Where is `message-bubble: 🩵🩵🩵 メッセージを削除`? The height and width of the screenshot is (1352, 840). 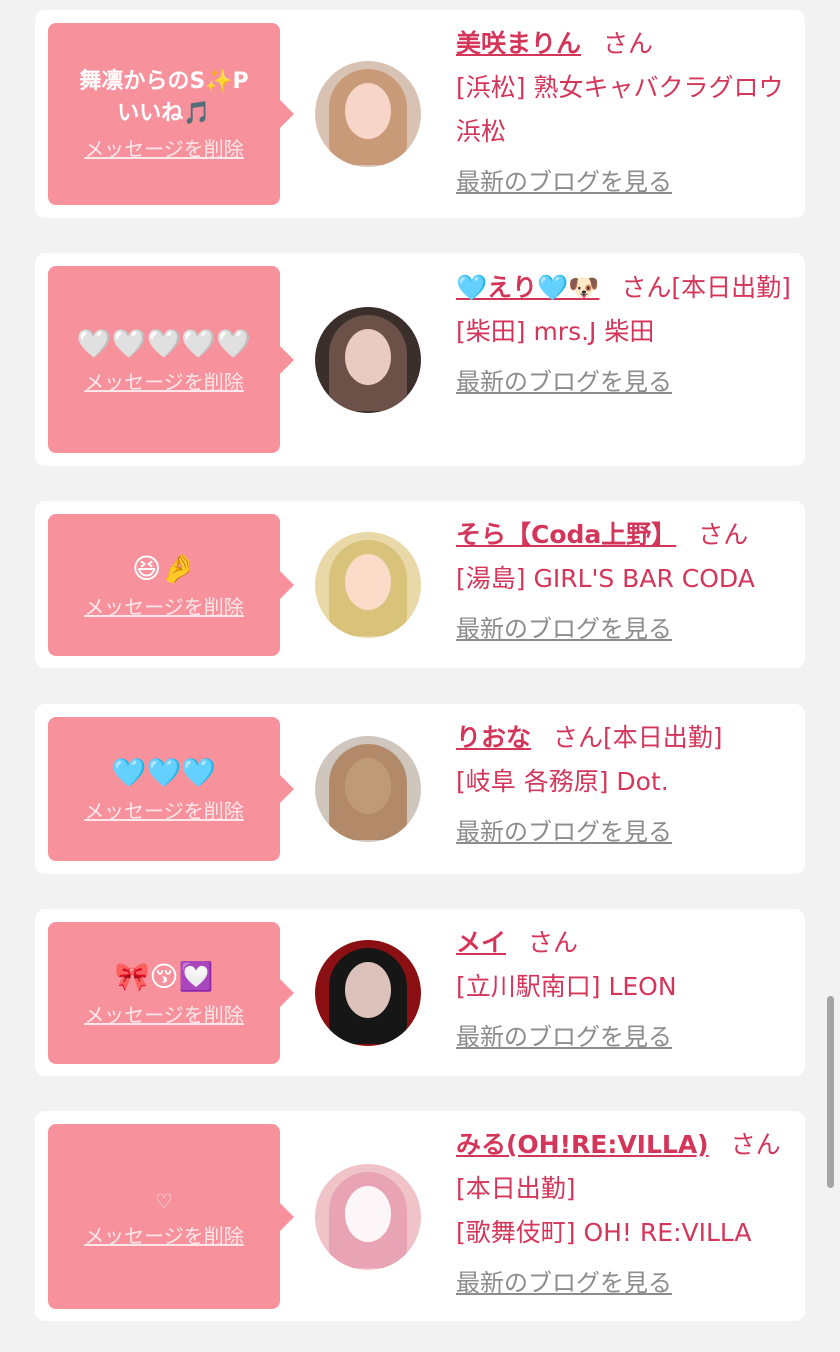 message-bubble: 🩵🩵🩵 メッセージを削除 is located at coordinates (171, 789).